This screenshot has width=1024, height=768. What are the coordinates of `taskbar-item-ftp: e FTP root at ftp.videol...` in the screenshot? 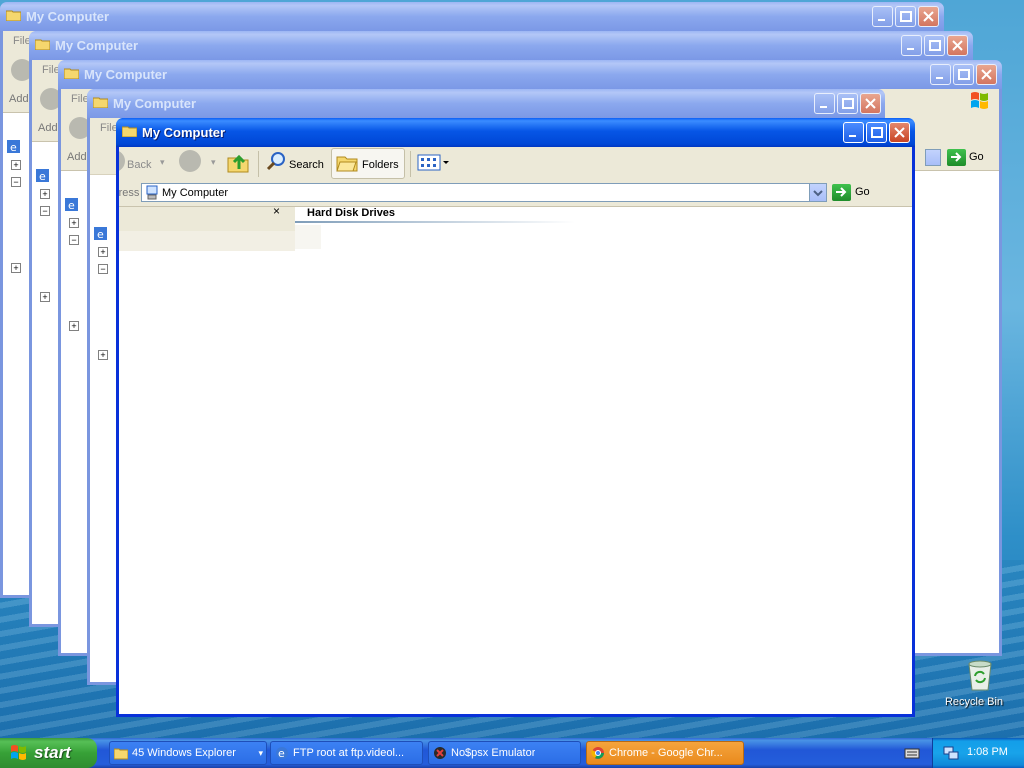 It's located at (346, 753).